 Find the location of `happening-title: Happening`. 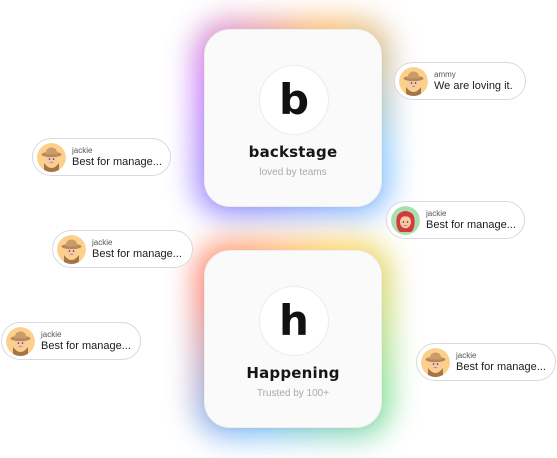

happening-title: Happening is located at coordinates (293, 373).